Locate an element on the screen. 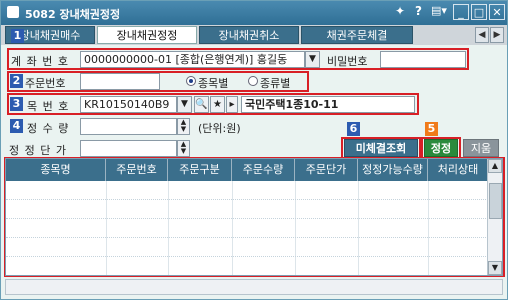 The image size is (508, 300). close-icon: ✕ is located at coordinates (497, 12).